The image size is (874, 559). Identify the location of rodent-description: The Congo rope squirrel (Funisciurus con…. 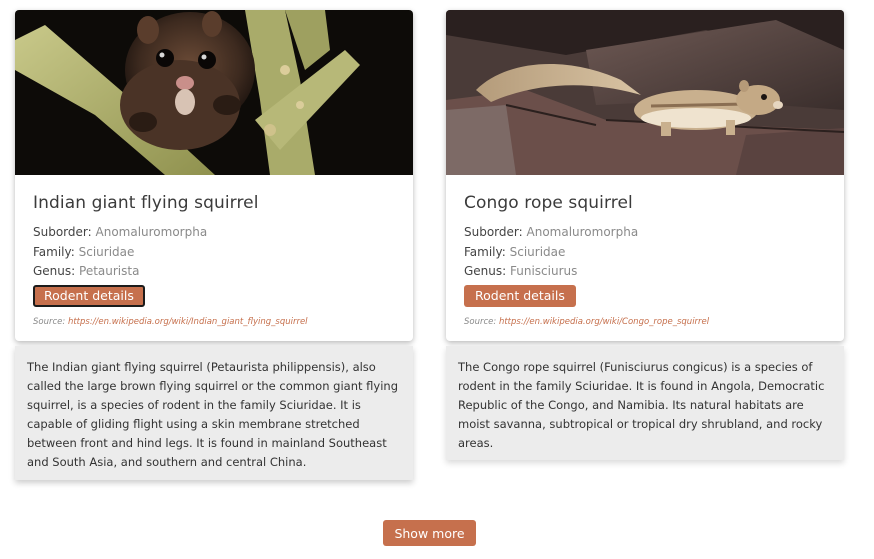
(645, 403).